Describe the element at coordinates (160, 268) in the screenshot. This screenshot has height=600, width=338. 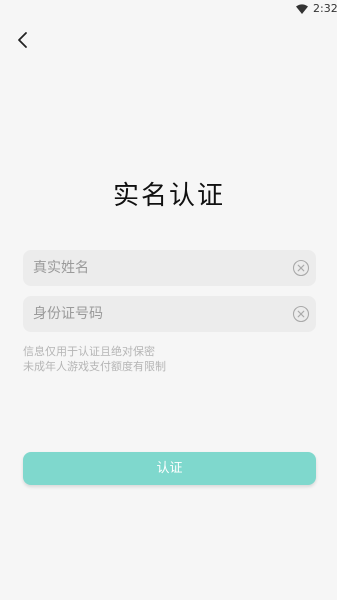
I see `real-name-input` at that location.